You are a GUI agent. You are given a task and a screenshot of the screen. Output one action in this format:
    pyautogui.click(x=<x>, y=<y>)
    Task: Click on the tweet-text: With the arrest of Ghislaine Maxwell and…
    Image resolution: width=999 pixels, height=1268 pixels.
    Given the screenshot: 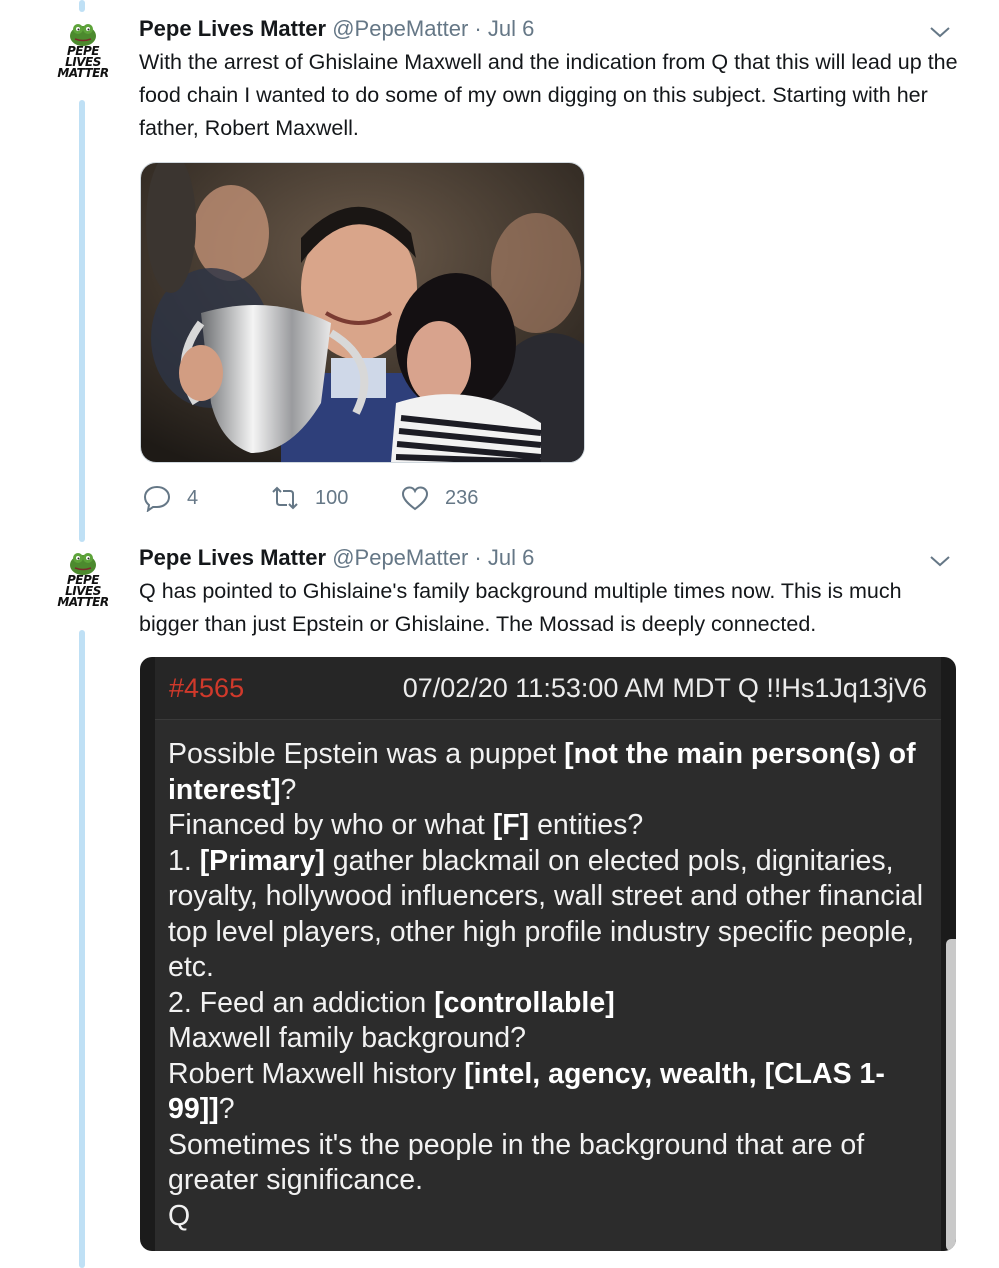 What is the action you would take?
    pyautogui.click(x=548, y=95)
    